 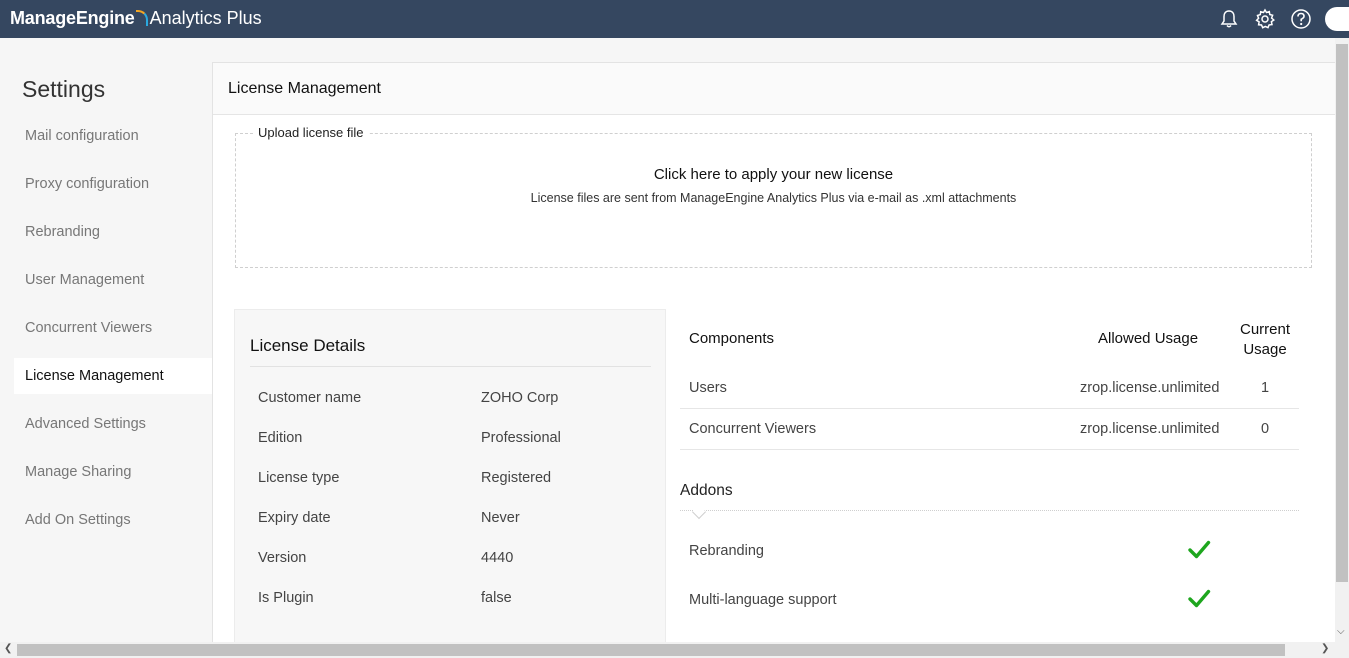 I want to click on sidebar-item-user-management: User Management, so click(x=113, y=280).